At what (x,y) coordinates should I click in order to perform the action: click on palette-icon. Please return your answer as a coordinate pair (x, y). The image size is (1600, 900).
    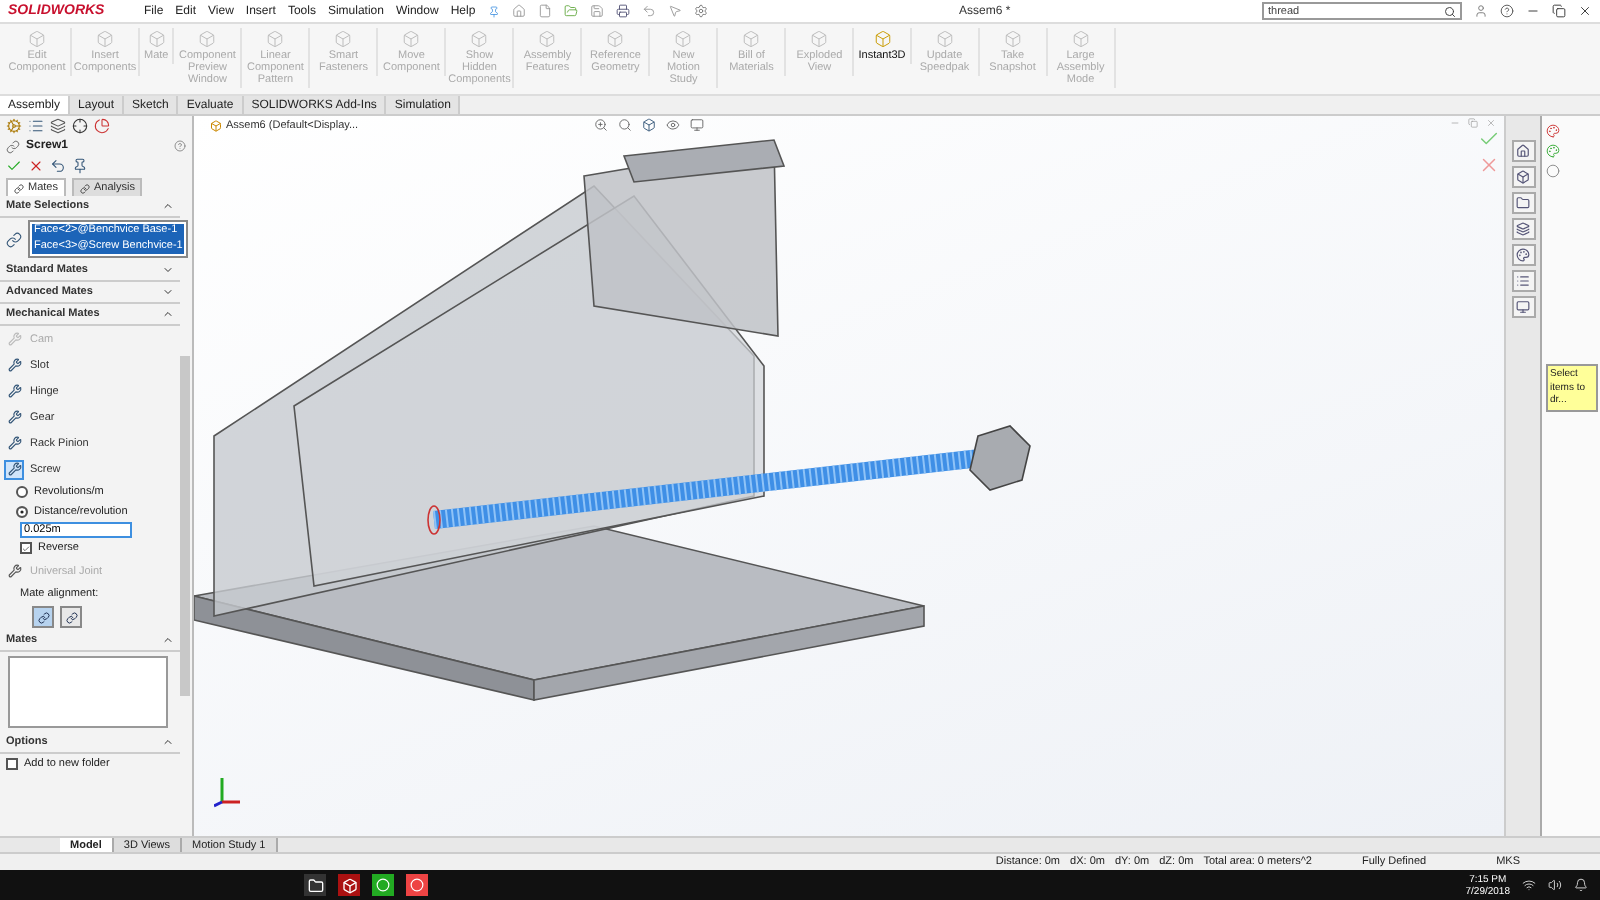
    Looking at the image, I should click on (1523, 255).